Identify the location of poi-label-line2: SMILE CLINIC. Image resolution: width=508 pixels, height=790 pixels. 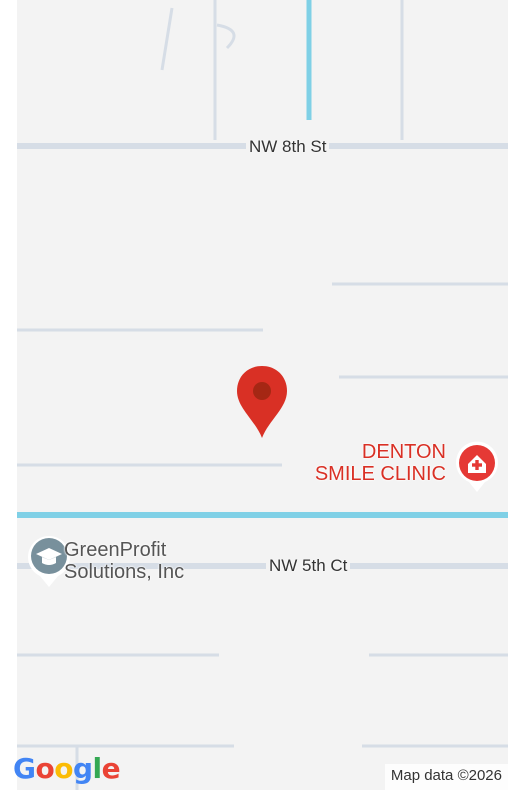
(380, 474).